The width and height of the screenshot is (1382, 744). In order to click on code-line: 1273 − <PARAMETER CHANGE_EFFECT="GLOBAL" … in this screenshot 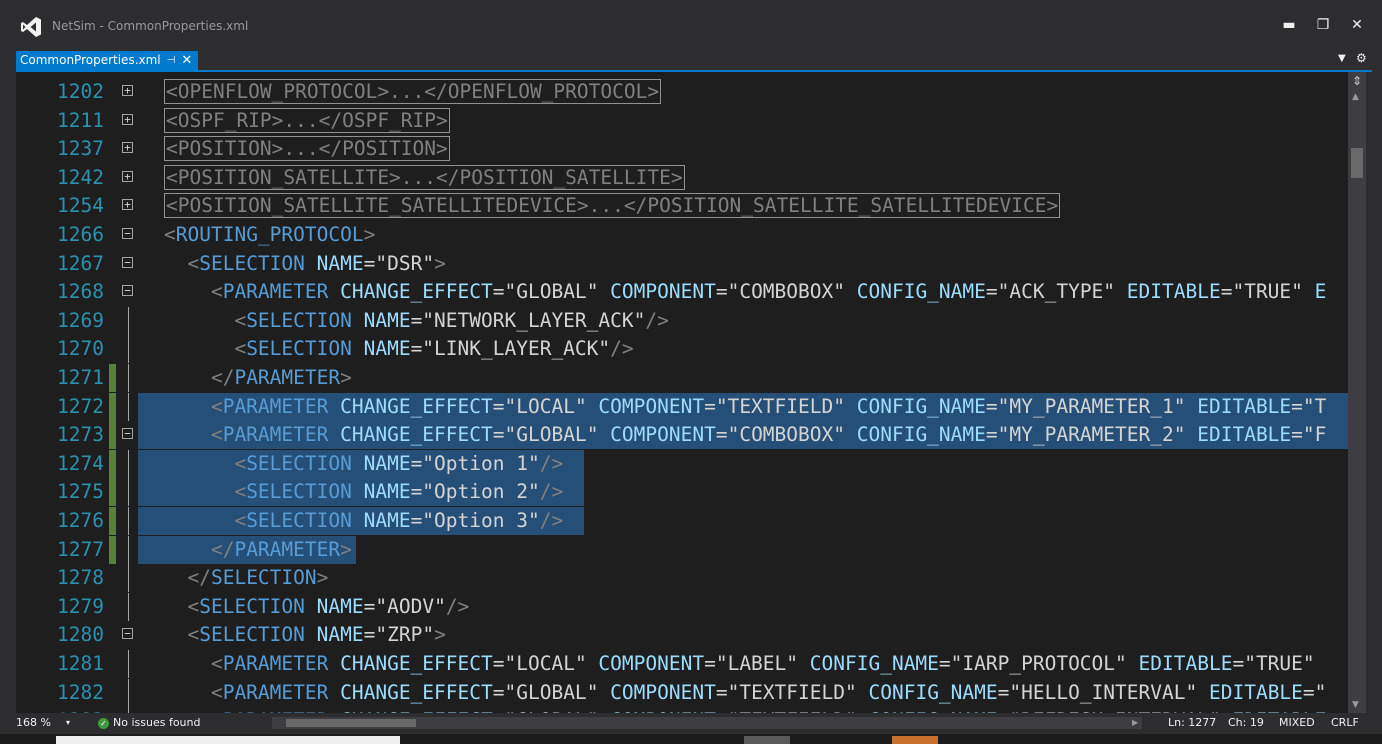, I will do `click(682, 435)`.